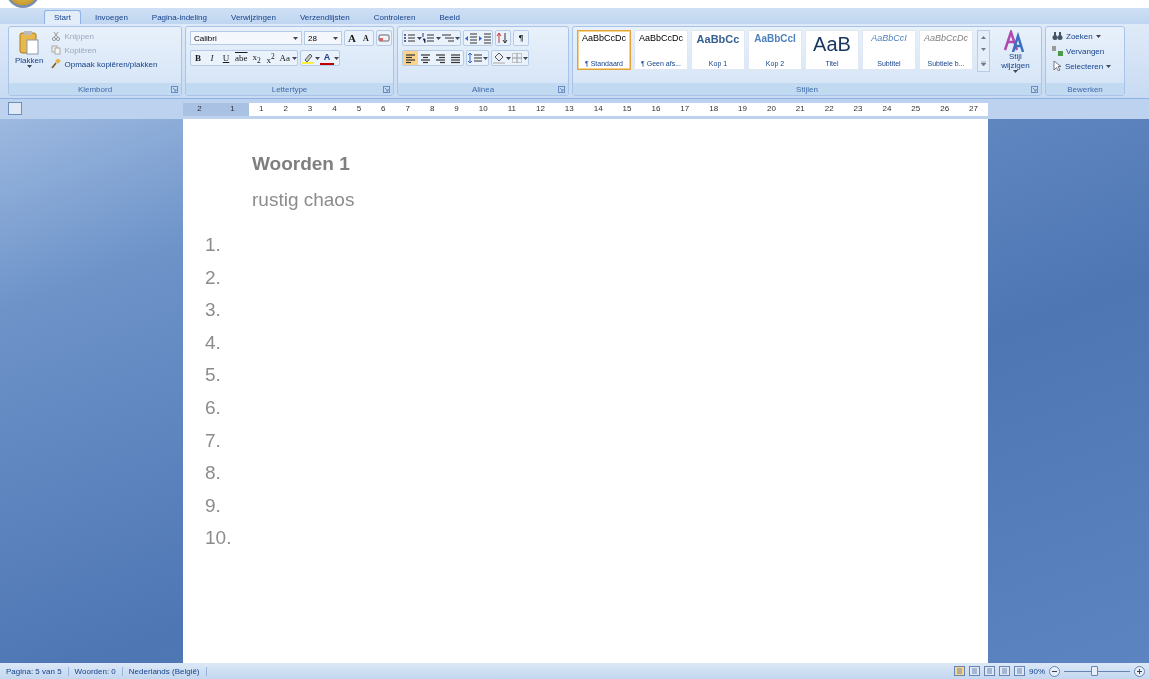 The width and height of the screenshot is (1149, 679). What do you see at coordinates (989, 671) in the screenshot?
I see `web-layout-icon` at bounding box center [989, 671].